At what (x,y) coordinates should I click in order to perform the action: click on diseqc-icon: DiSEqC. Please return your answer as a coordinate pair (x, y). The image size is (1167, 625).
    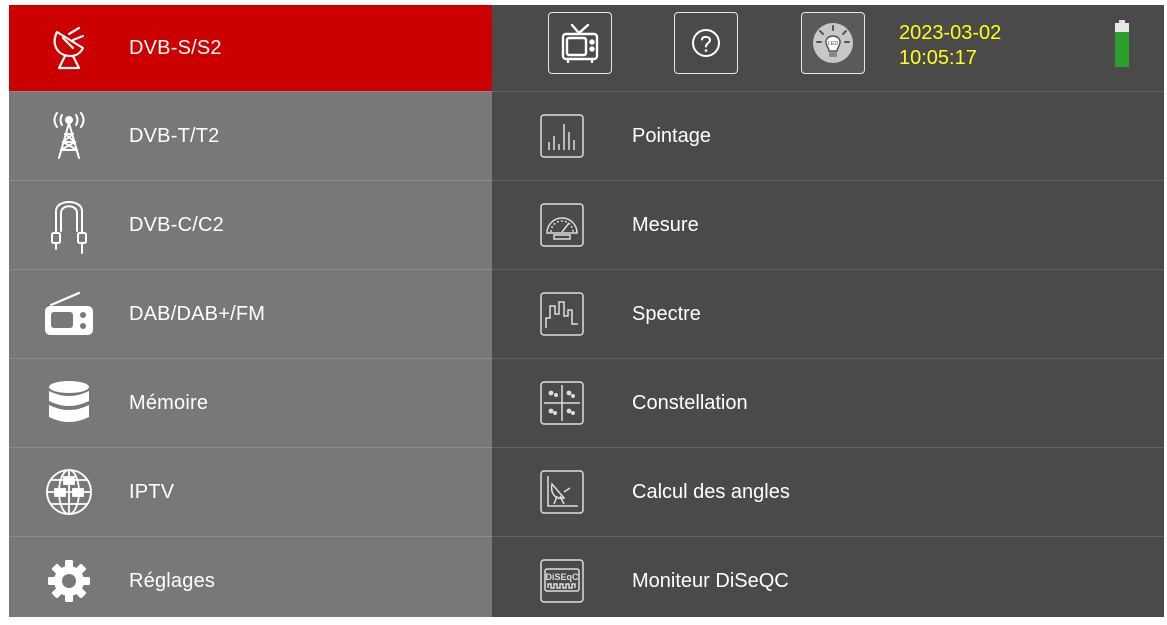
    Looking at the image, I should click on (562, 581).